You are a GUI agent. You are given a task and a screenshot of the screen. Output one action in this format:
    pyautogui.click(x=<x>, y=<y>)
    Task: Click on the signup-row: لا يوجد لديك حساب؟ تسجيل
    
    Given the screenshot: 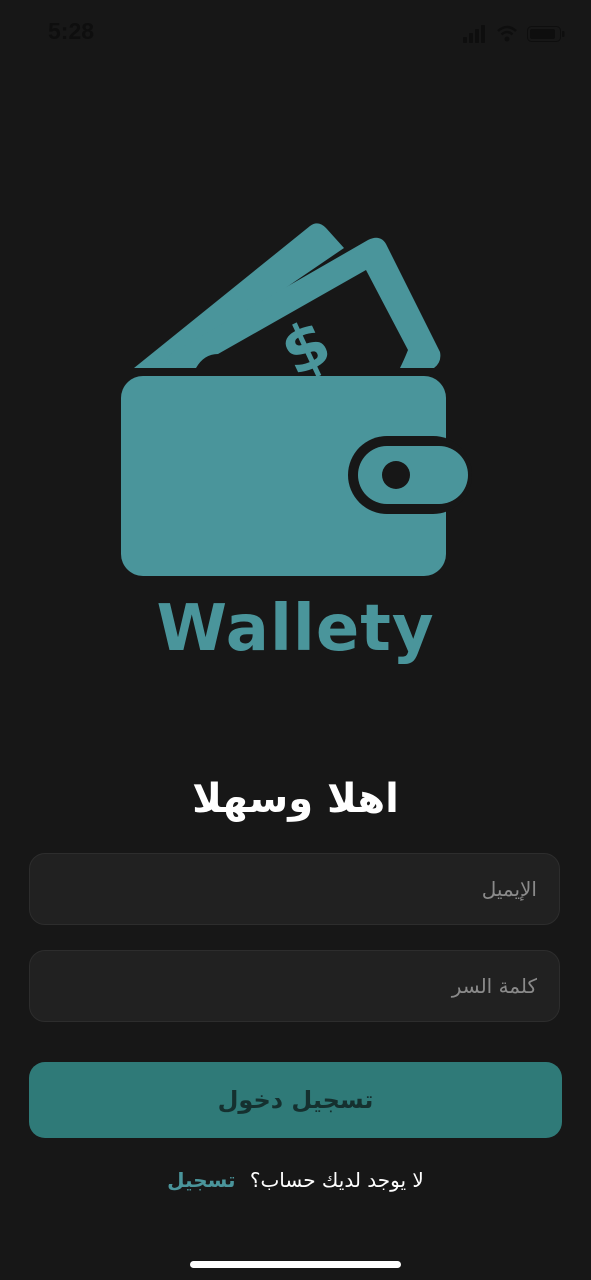 What is the action you would take?
    pyautogui.click(x=295, y=1180)
    